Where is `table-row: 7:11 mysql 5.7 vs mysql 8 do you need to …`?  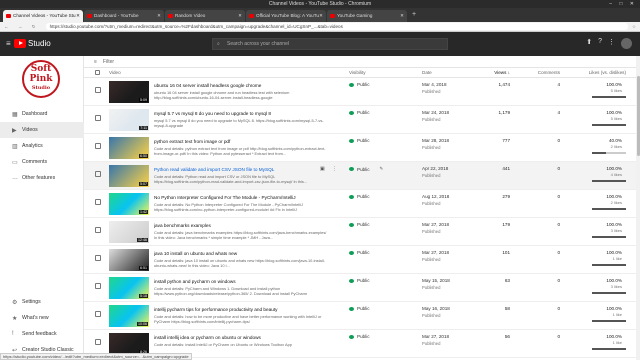 table-row: 7:11 mysql 5.7 vs mysql 8 do you need to … is located at coordinates (362, 120).